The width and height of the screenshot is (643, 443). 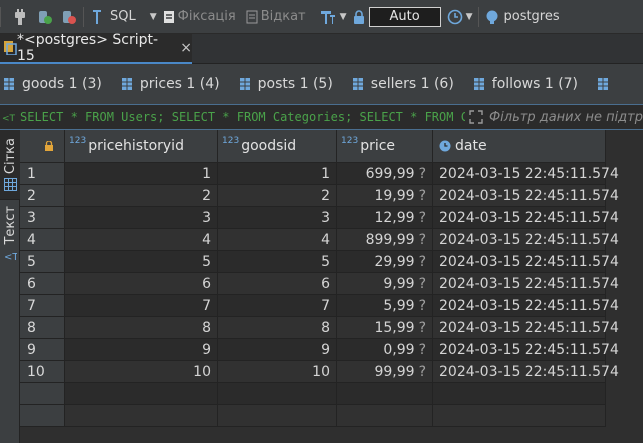 I want to click on close-icon: ×, so click(x=186, y=48).